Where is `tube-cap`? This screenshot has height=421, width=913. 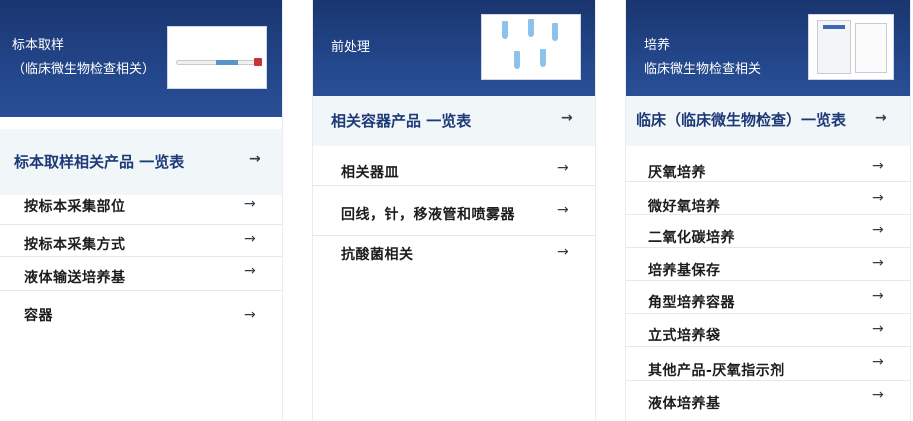 tube-cap is located at coordinates (258, 62).